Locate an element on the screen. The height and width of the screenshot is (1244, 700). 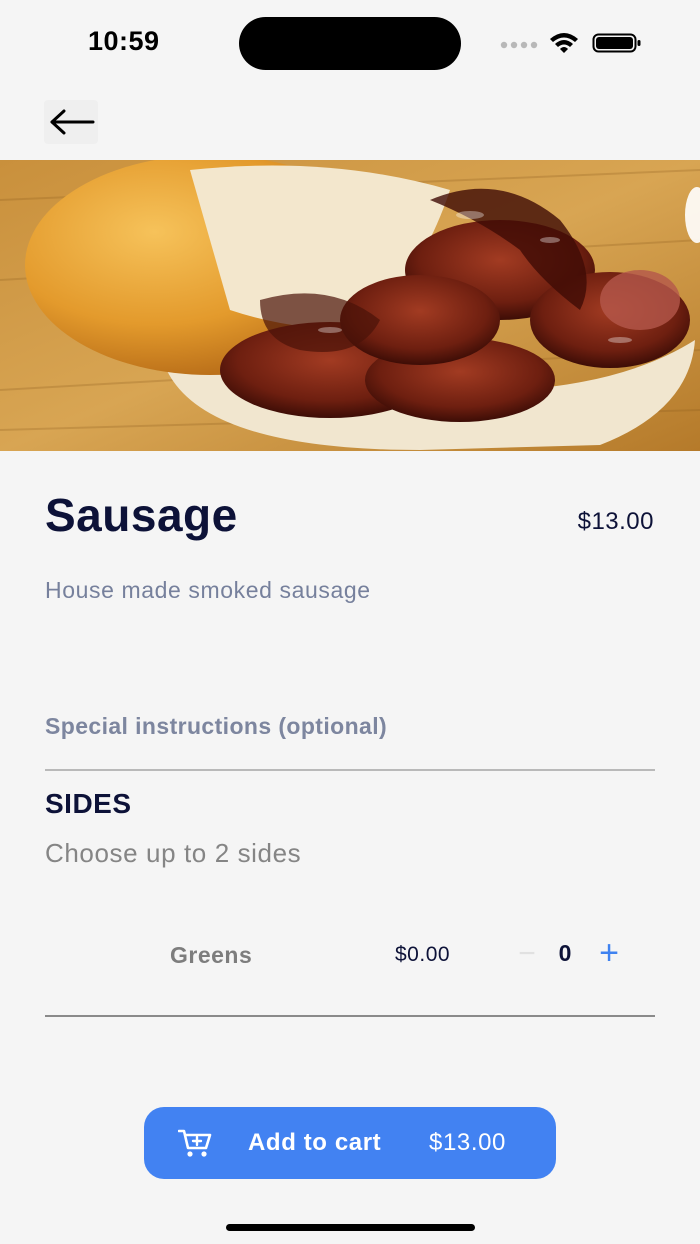
add-to-cart-price: $13.00 is located at coordinates (468, 1142).